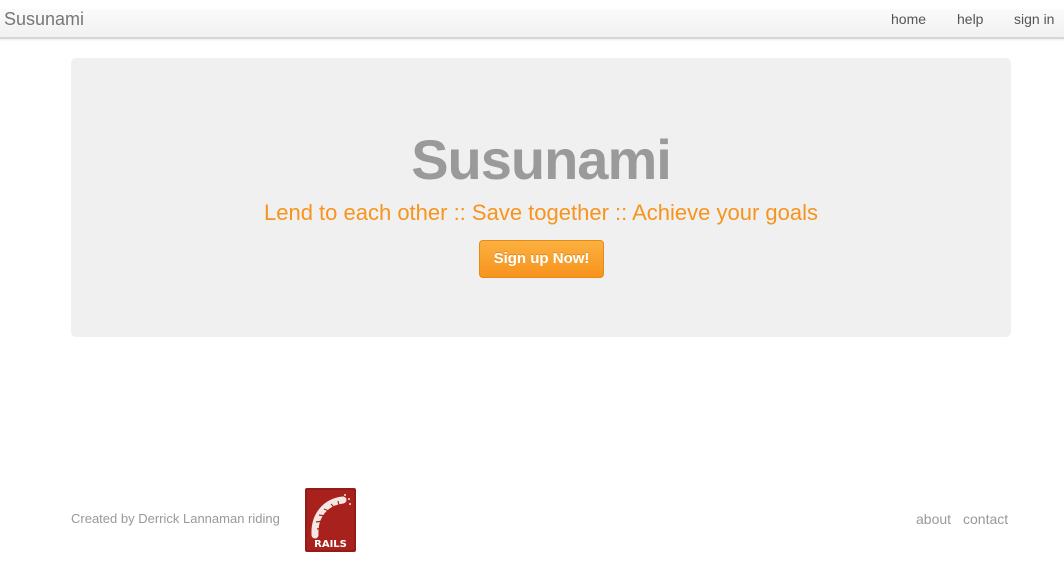  What do you see at coordinates (330, 520) in the screenshot?
I see `rails-logo: RAILS` at bounding box center [330, 520].